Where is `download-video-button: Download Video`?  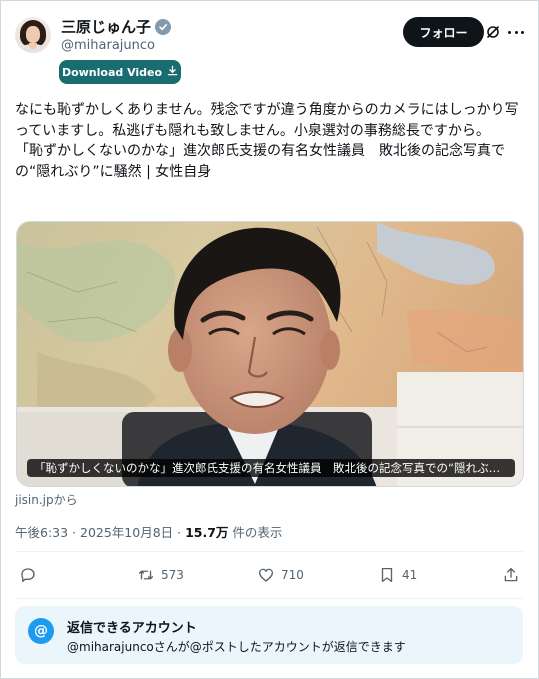 download-video-button: Download Video is located at coordinates (120, 72).